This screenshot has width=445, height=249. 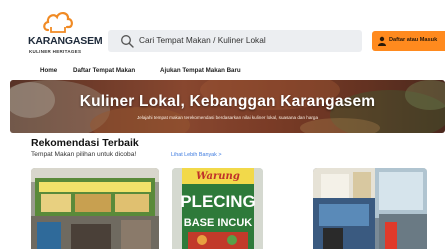 What do you see at coordinates (227, 101) in the screenshot?
I see `hero-title: Kuliner Lokal, Kebanggan Karangasem` at bounding box center [227, 101].